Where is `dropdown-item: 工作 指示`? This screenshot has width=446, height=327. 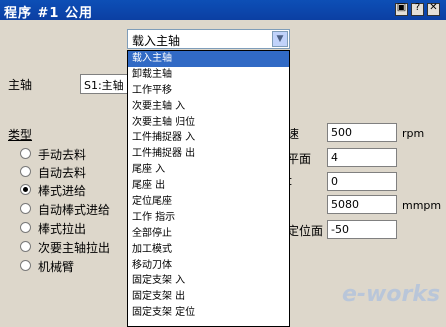 dropdown-item: 工作 指示 is located at coordinates (208, 218).